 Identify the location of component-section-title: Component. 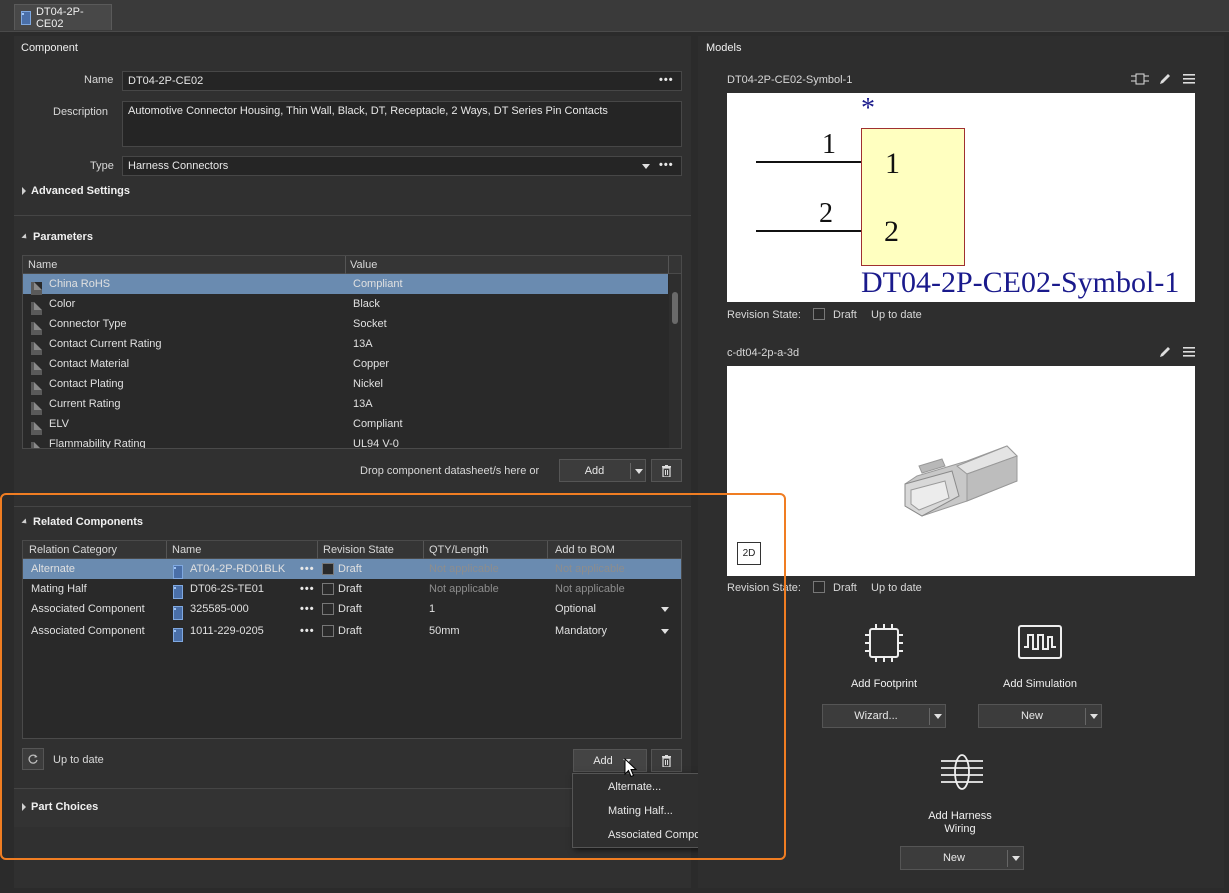
(49, 48).